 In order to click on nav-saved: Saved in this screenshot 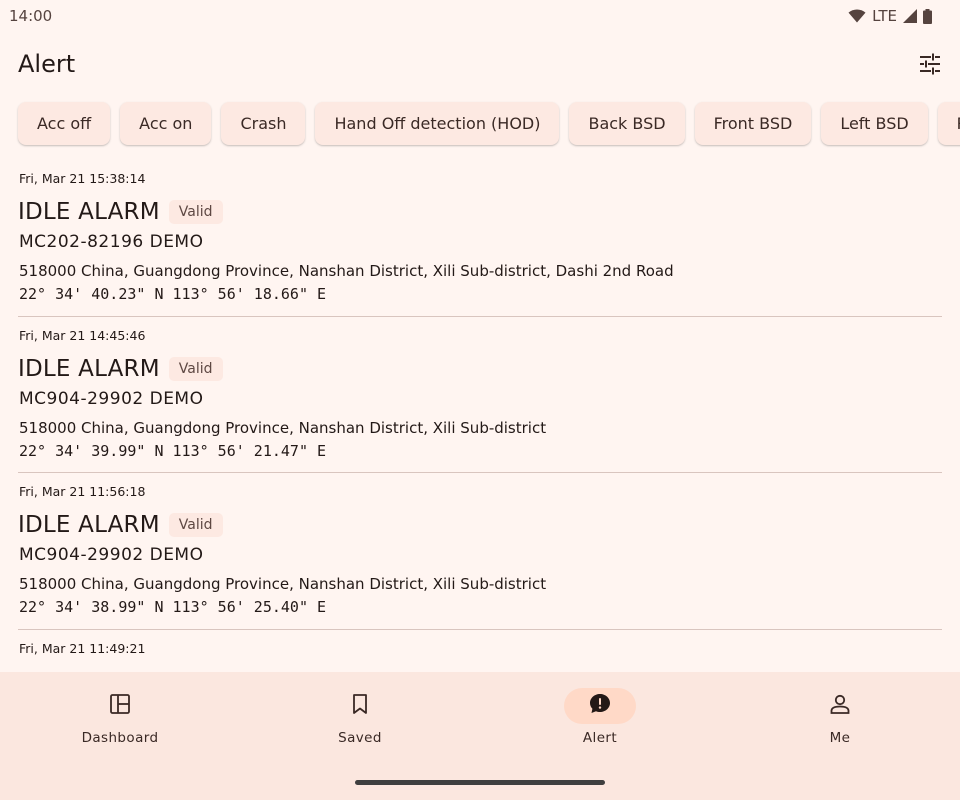, I will do `click(360, 720)`.